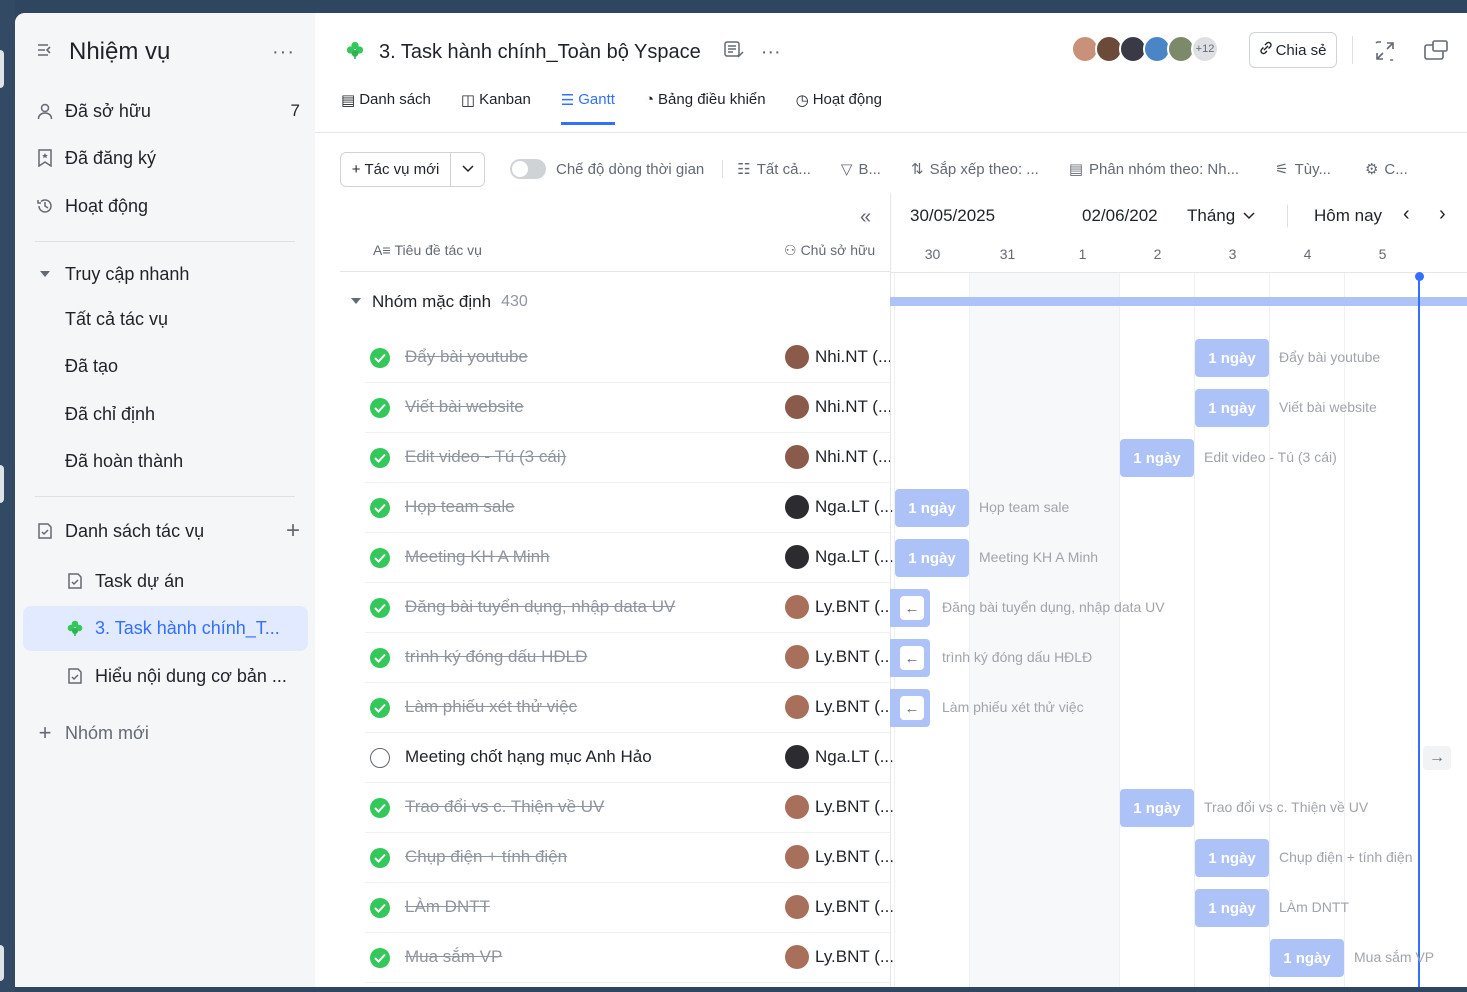 The width and height of the screenshot is (1467, 992). I want to click on new-group-button: + Nhóm mới, so click(167, 733).